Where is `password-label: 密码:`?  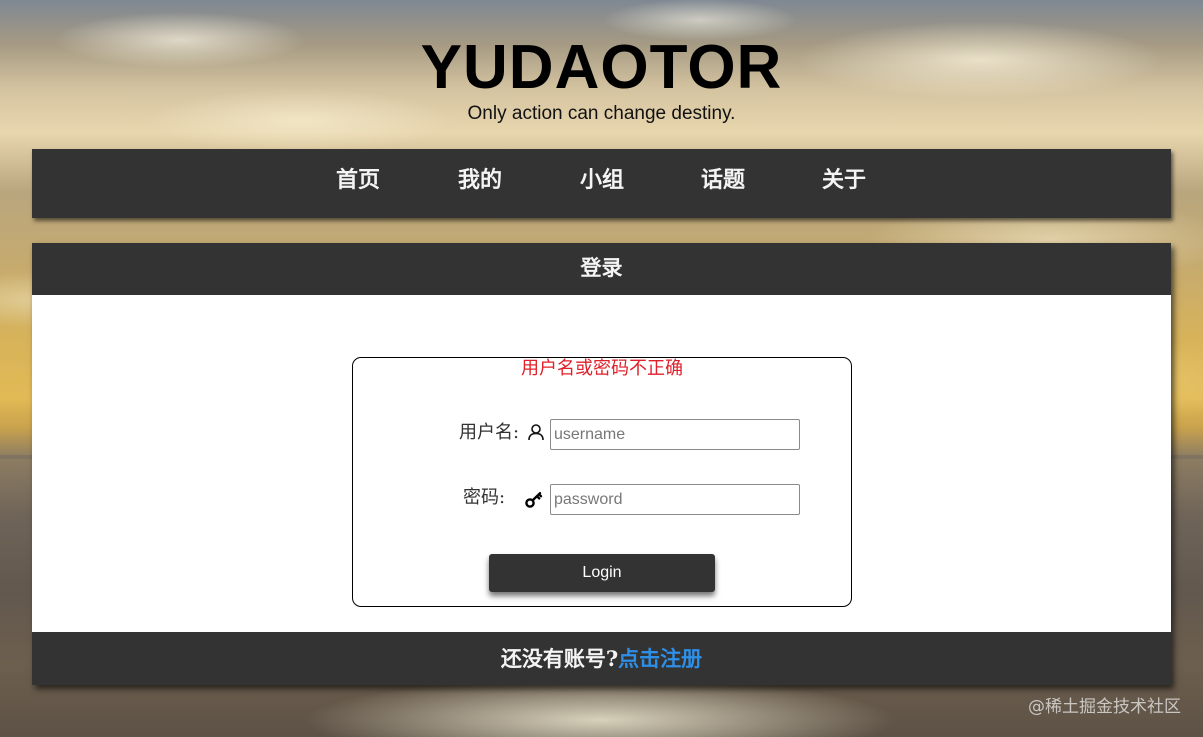
password-label: 密码: is located at coordinates (484, 497).